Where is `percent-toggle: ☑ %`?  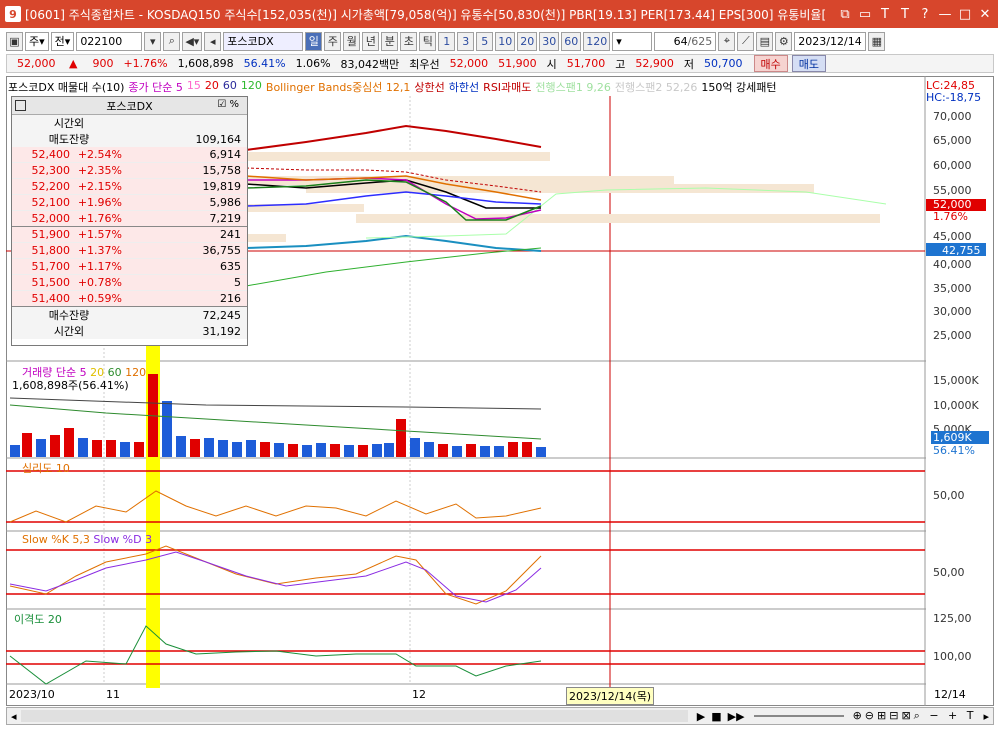
percent-toggle: ☑ % is located at coordinates (228, 104).